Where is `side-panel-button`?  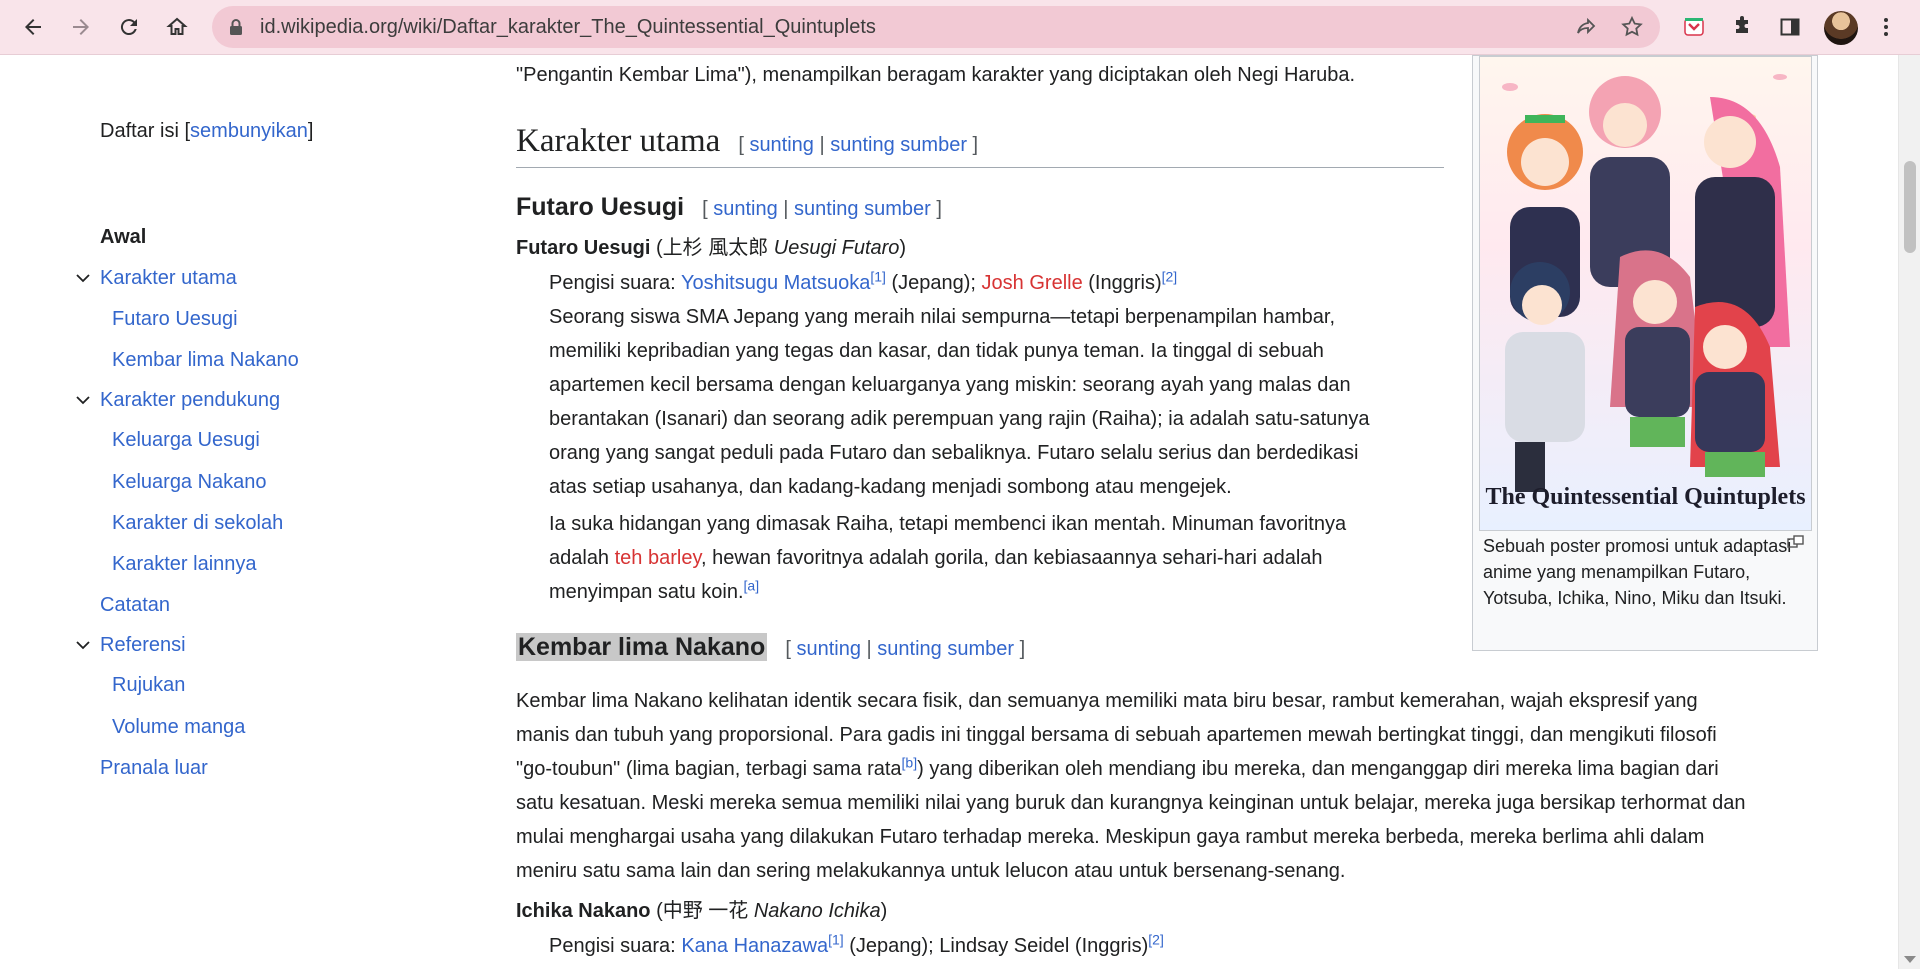 side-panel-button is located at coordinates (1790, 27).